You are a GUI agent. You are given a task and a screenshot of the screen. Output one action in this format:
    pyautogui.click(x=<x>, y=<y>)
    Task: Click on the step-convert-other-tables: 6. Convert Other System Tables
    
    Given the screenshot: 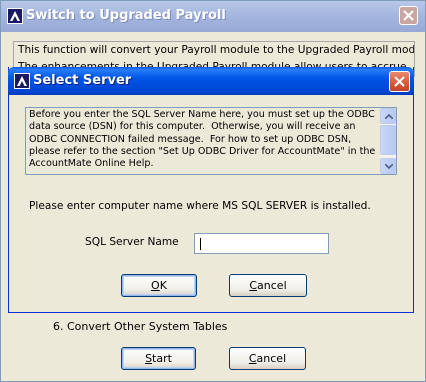 What is the action you would take?
    pyautogui.click(x=140, y=326)
    